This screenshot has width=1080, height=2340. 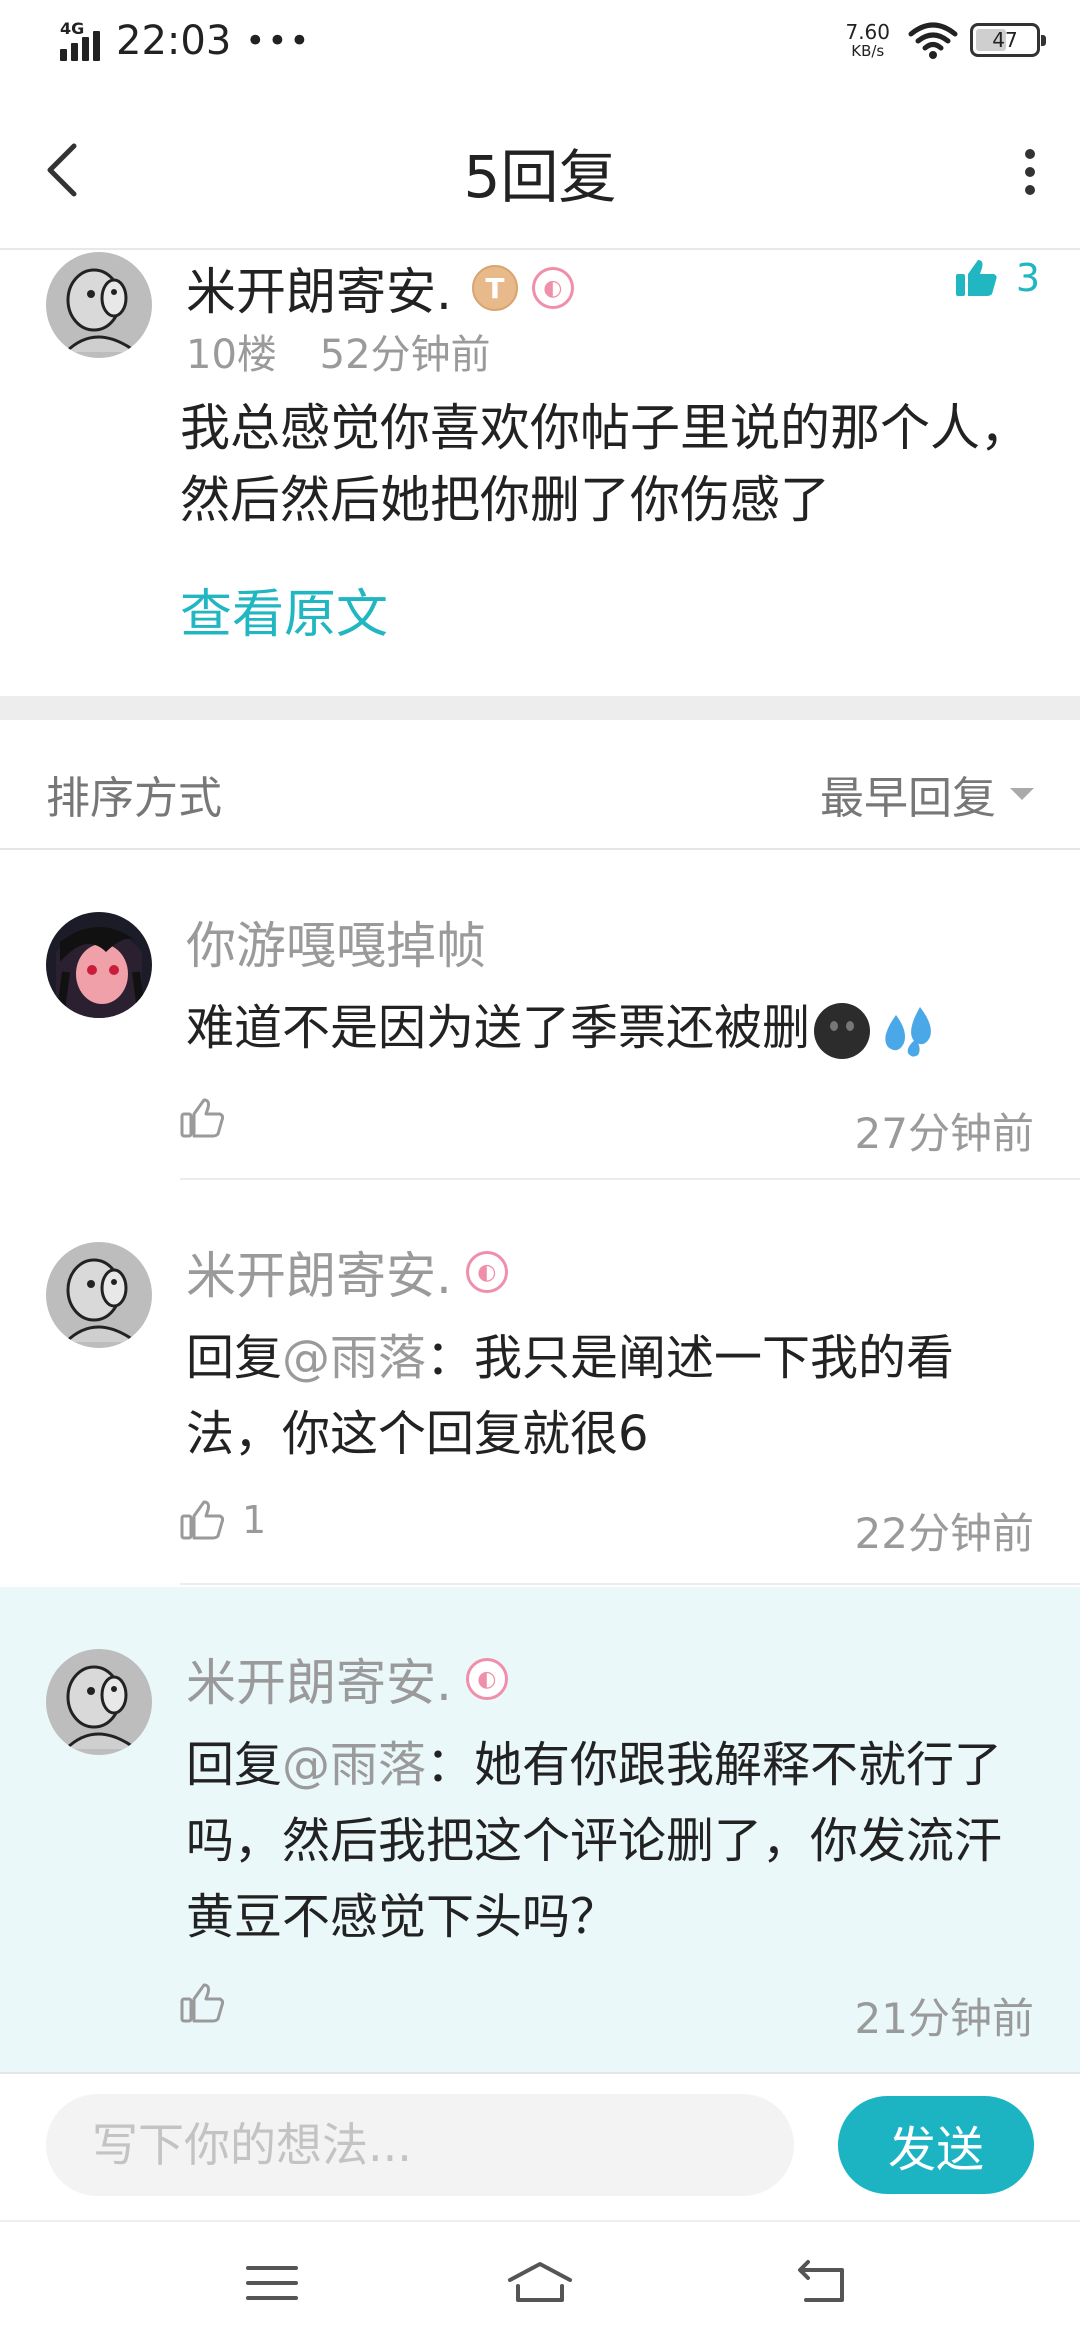 What do you see at coordinates (867, 31) in the screenshot?
I see `speed-value: 7.60` at bounding box center [867, 31].